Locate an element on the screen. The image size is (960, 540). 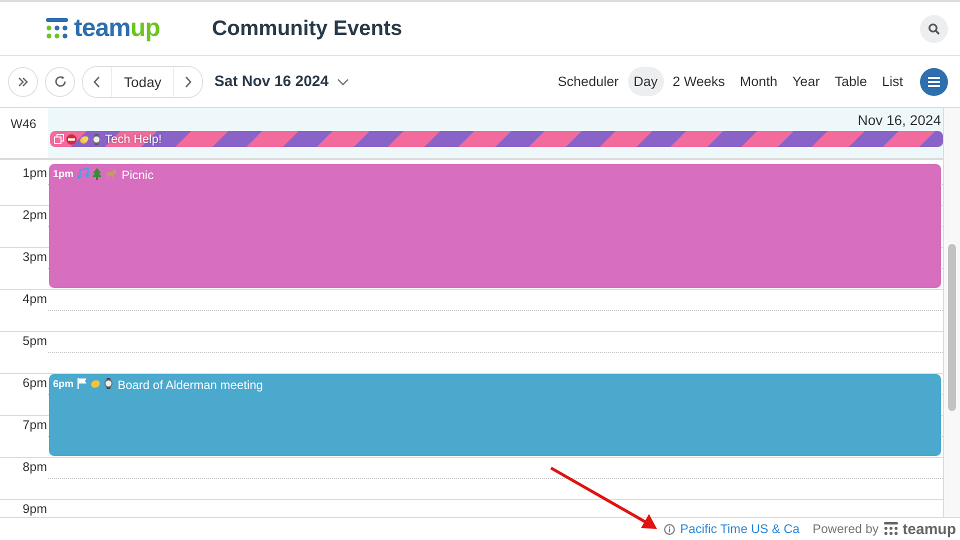
menu-icon is located at coordinates (934, 82).